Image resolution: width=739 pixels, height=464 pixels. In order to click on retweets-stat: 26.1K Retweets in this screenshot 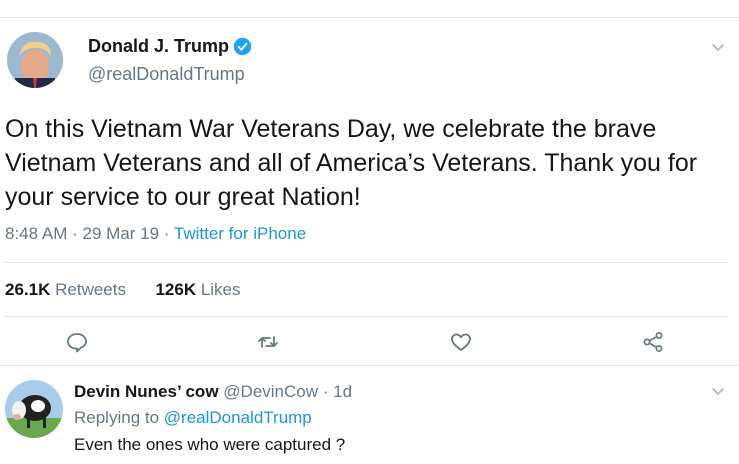, I will do `click(65, 289)`.